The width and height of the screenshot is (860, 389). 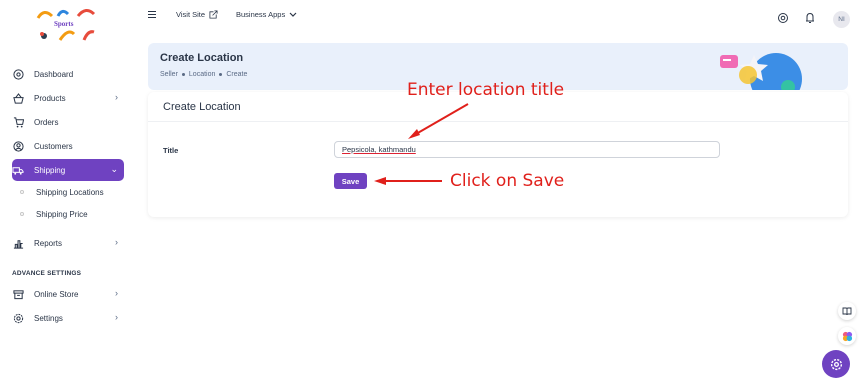 What do you see at coordinates (527, 149) in the screenshot?
I see `title-input` at bounding box center [527, 149].